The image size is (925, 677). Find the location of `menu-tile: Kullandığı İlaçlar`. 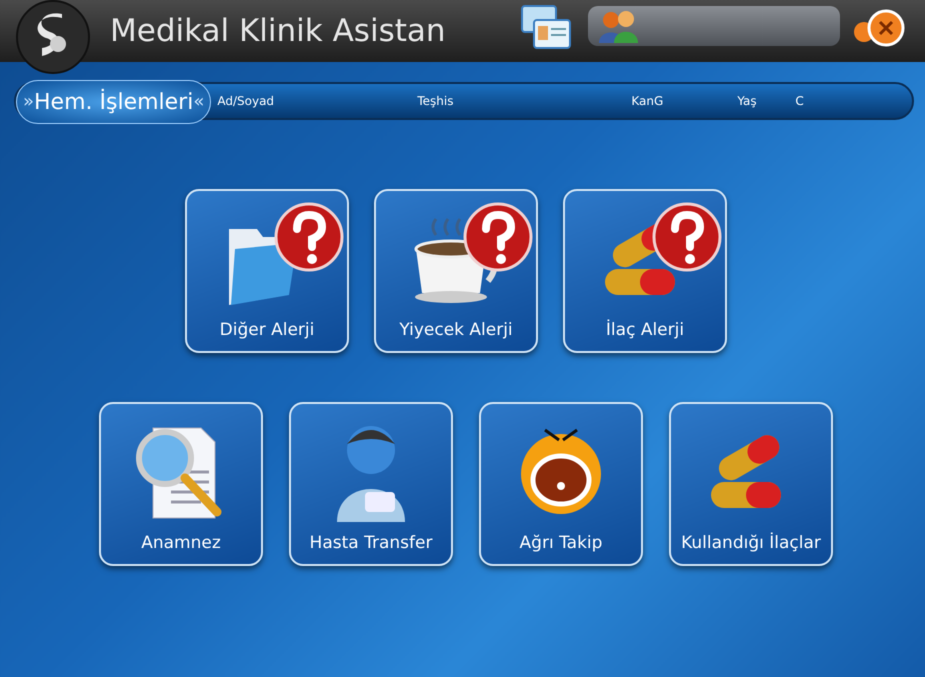

menu-tile: Kullandığı İlaçlar is located at coordinates (751, 484).